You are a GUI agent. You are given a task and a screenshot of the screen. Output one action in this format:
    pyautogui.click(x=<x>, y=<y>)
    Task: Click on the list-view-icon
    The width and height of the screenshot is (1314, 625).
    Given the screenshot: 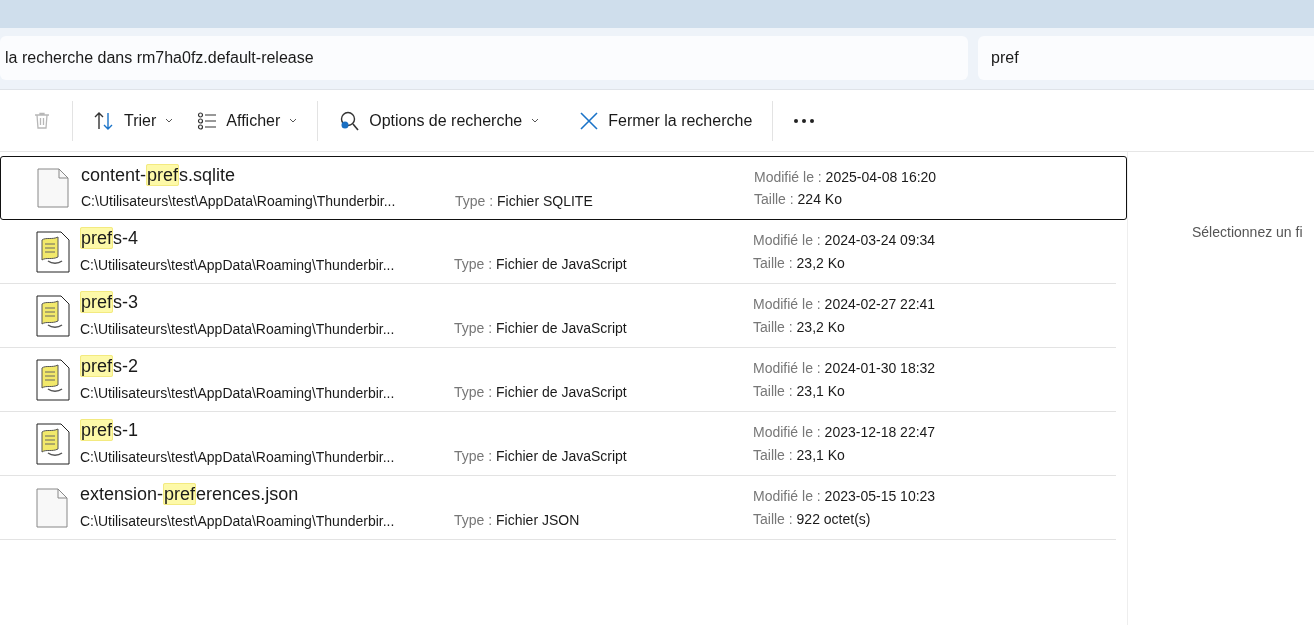 What is the action you would take?
    pyautogui.click(x=207, y=120)
    